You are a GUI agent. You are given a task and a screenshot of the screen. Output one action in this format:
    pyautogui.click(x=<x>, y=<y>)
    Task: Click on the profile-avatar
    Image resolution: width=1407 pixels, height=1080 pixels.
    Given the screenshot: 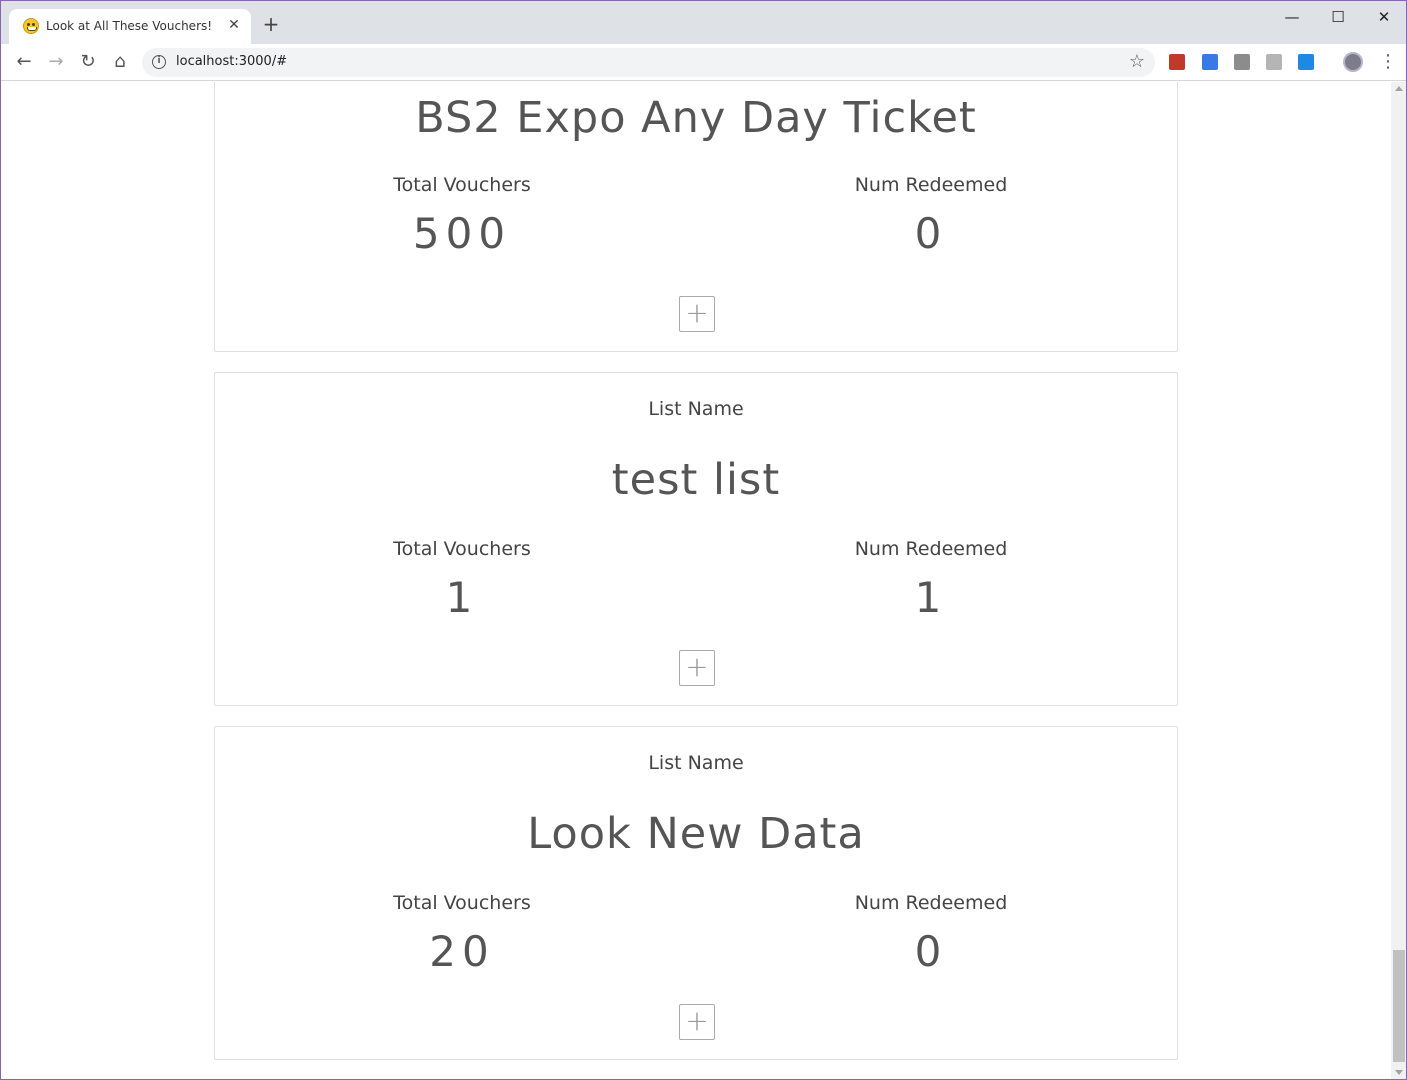 What is the action you would take?
    pyautogui.click(x=1353, y=62)
    